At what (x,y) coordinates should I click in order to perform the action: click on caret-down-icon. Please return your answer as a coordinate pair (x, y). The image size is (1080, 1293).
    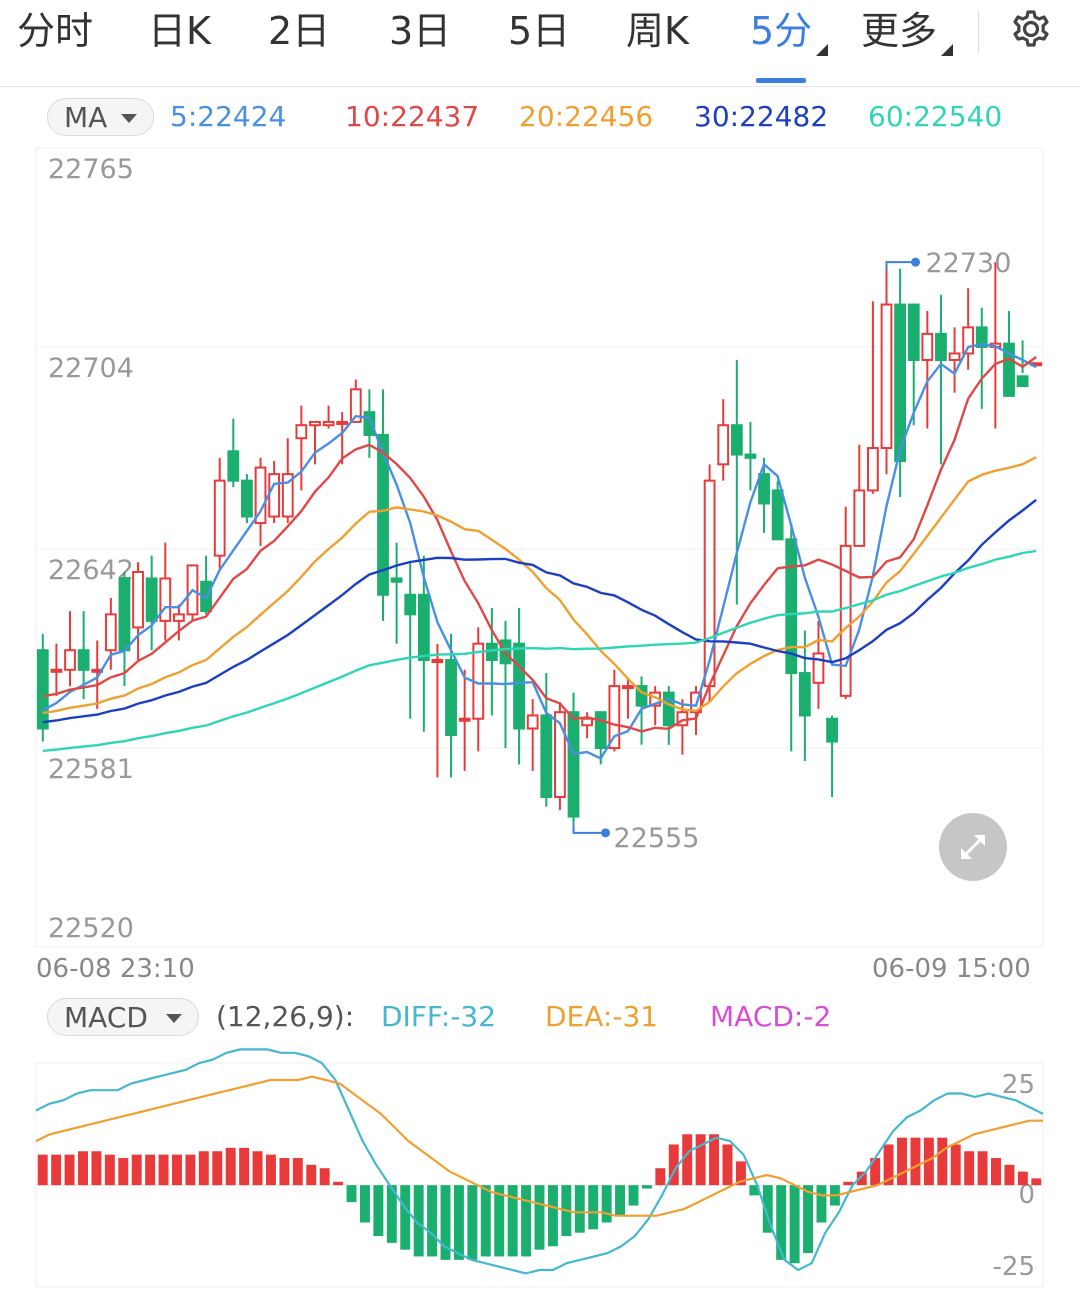
    Looking at the image, I should click on (129, 118).